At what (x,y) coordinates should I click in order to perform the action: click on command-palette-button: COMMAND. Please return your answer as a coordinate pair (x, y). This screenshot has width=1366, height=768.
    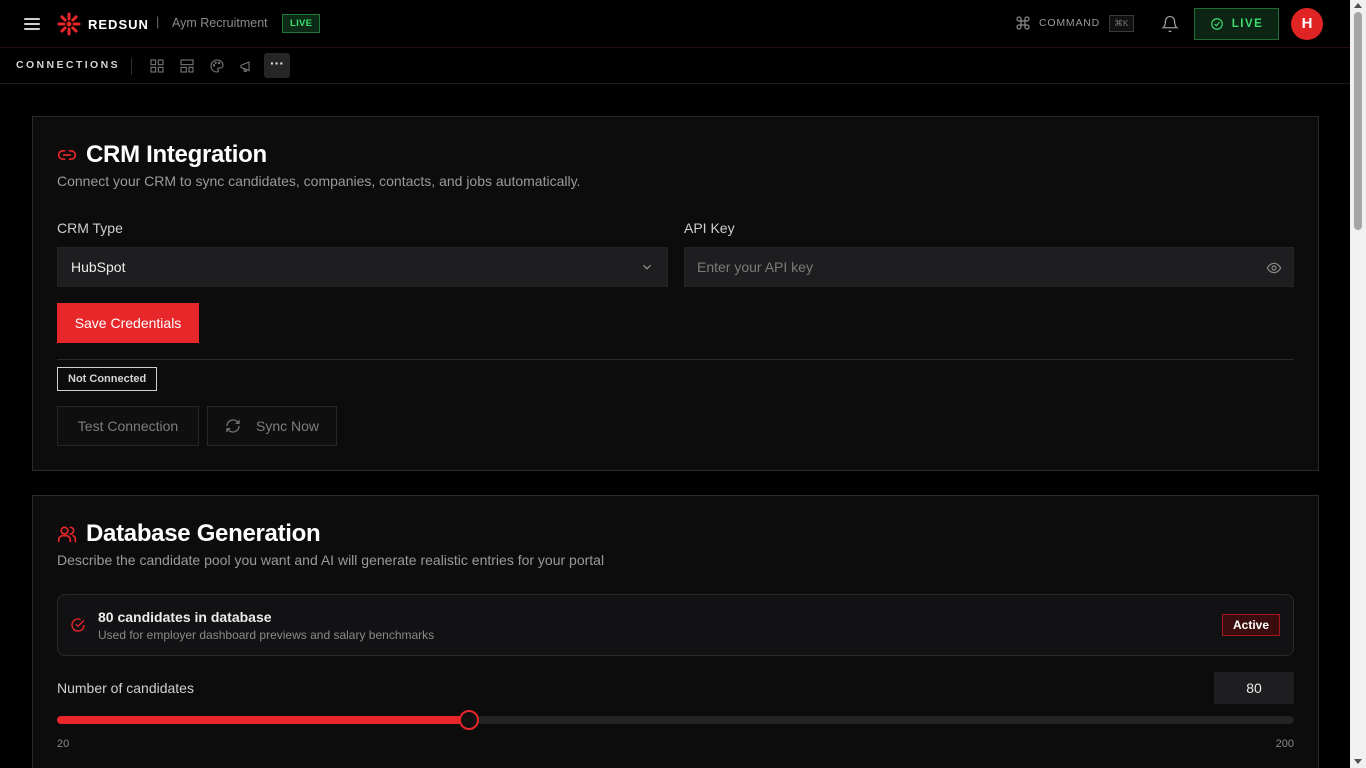
    Looking at the image, I should click on (1057, 23).